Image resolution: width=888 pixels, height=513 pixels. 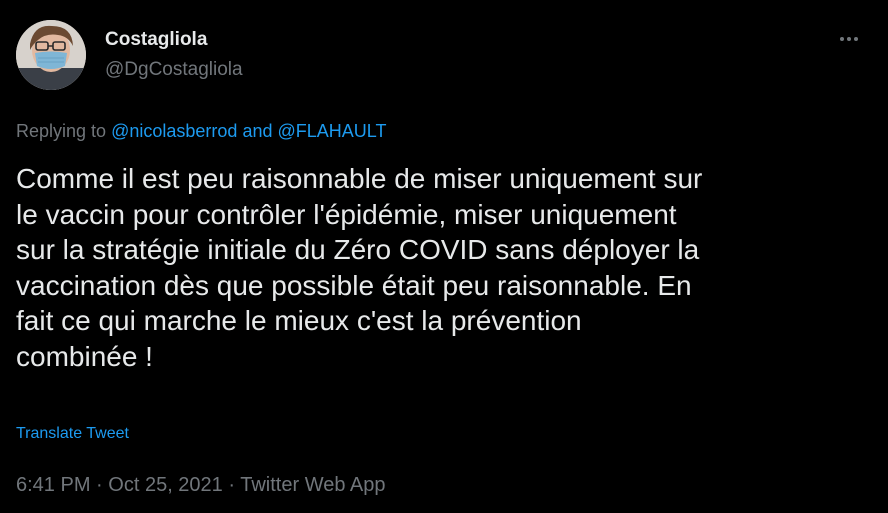 What do you see at coordinates (53, 485) in the screenshot?
I see `tweet-time: 6:41 PM` at bounding box center [53, 485].